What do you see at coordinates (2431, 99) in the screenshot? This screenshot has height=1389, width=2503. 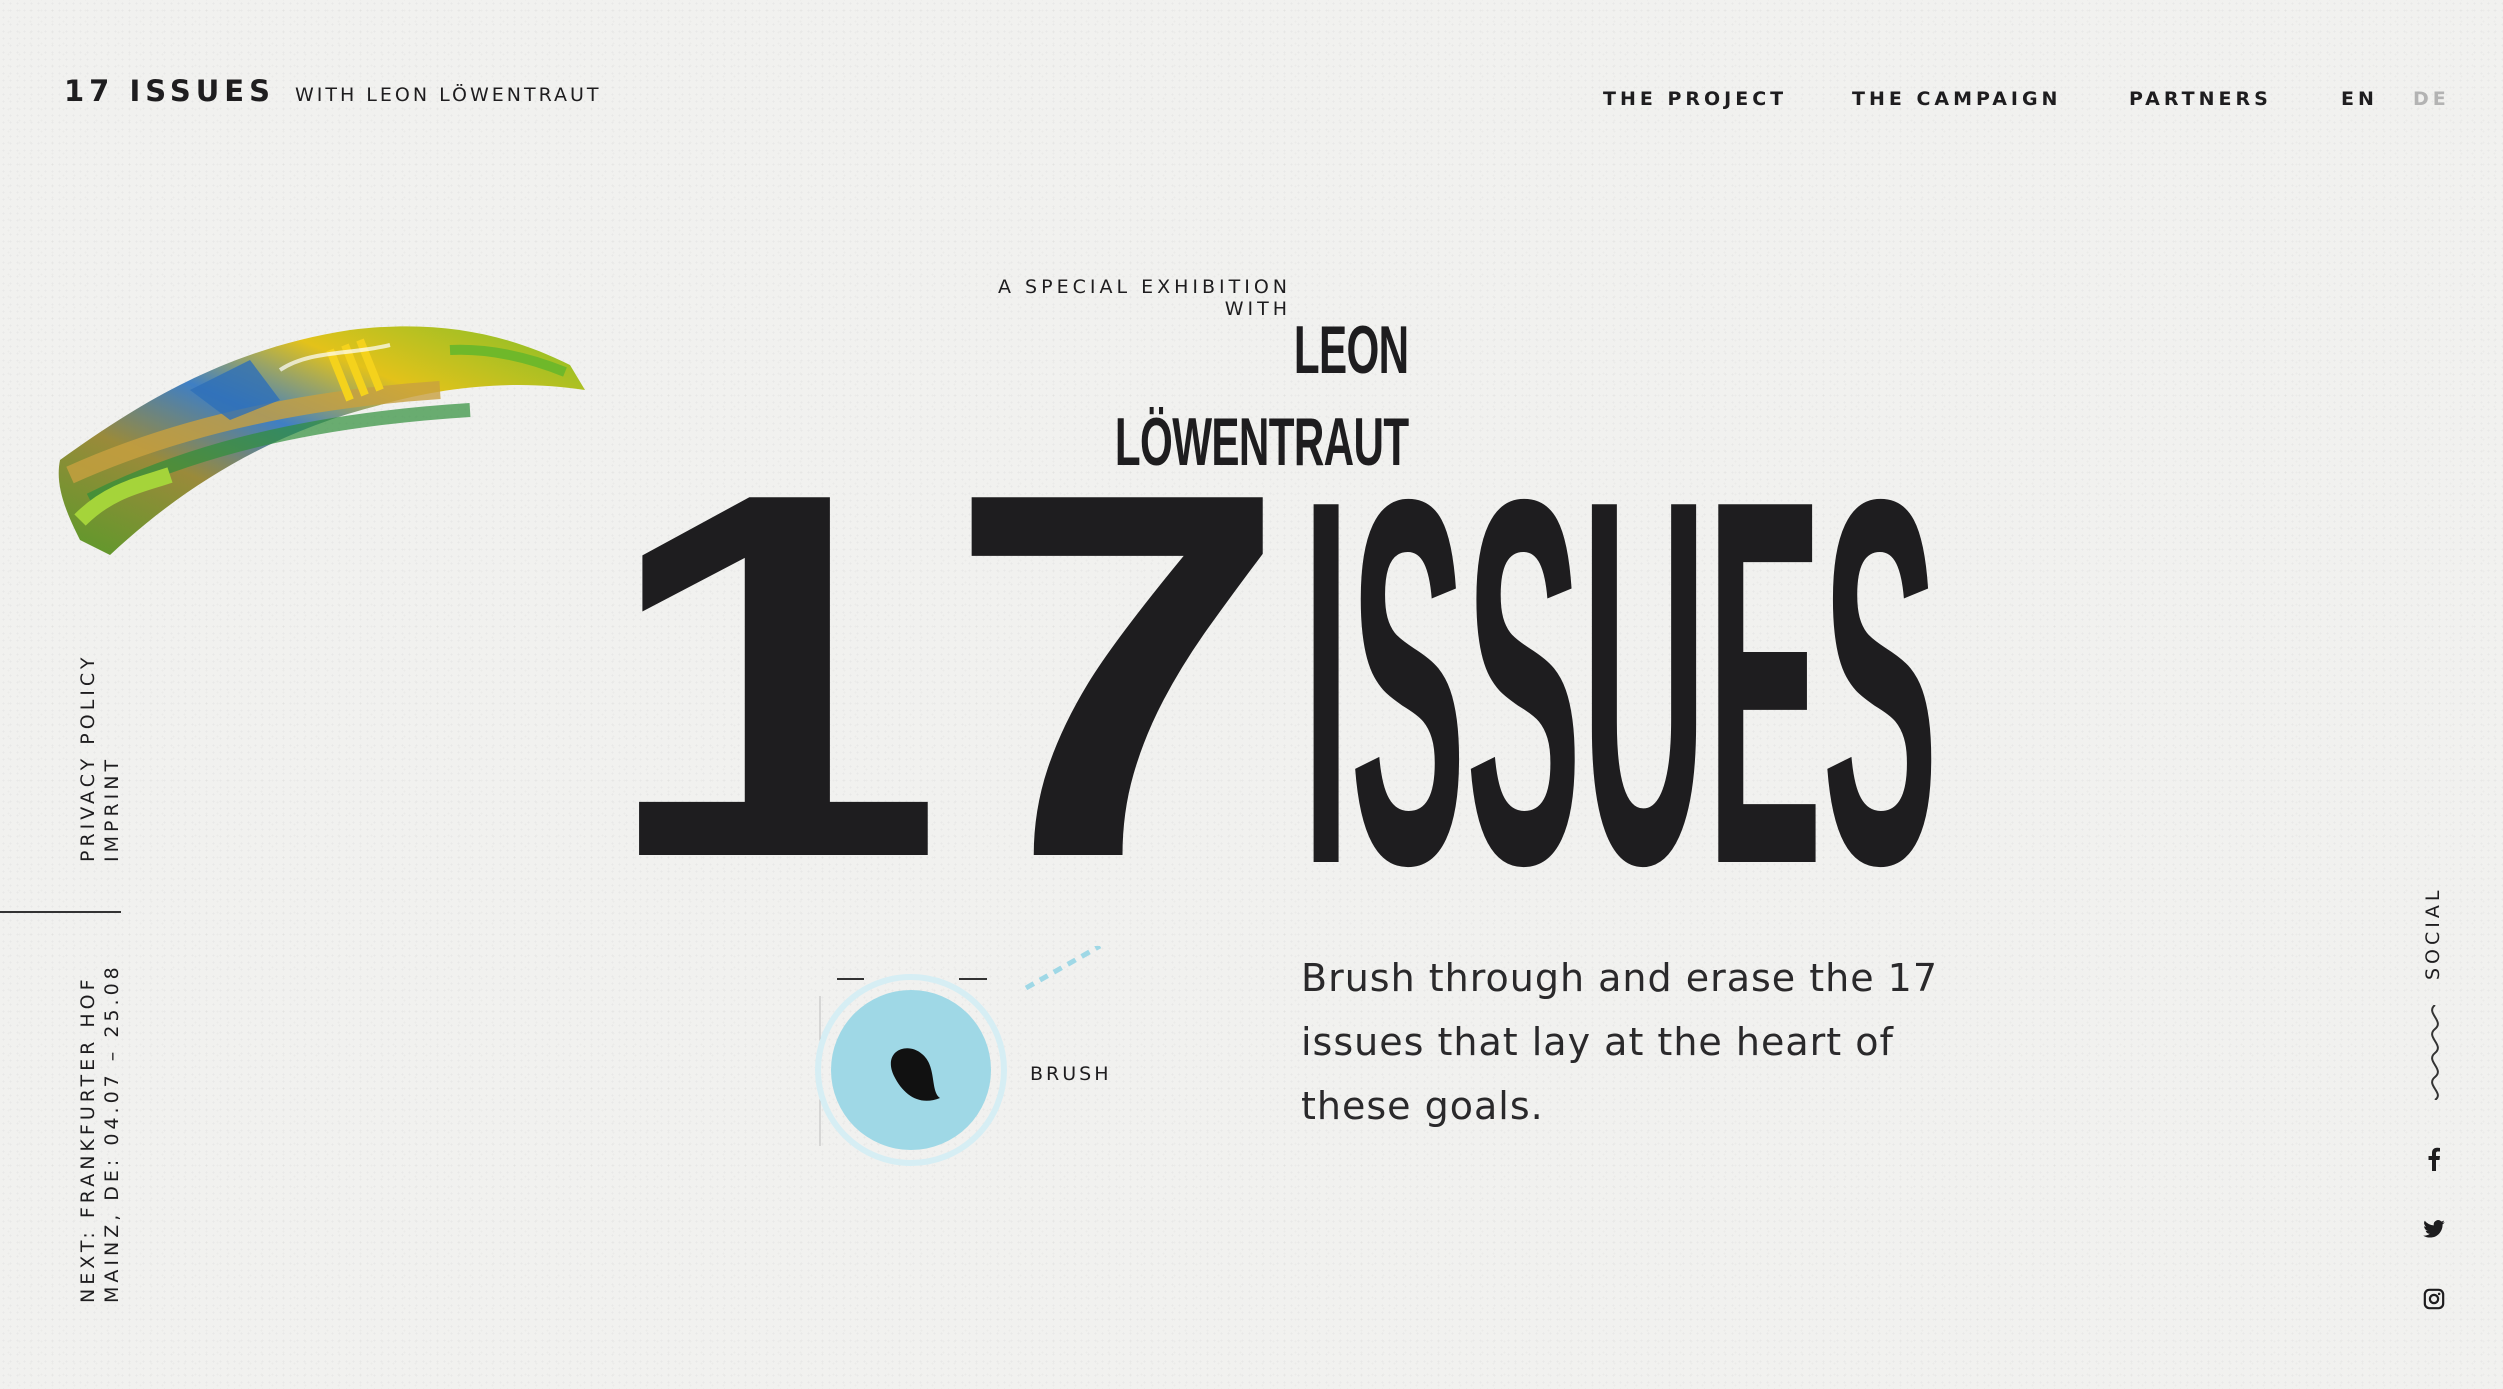 I see `lang-de: DE` at bounding box center [2431, 99].